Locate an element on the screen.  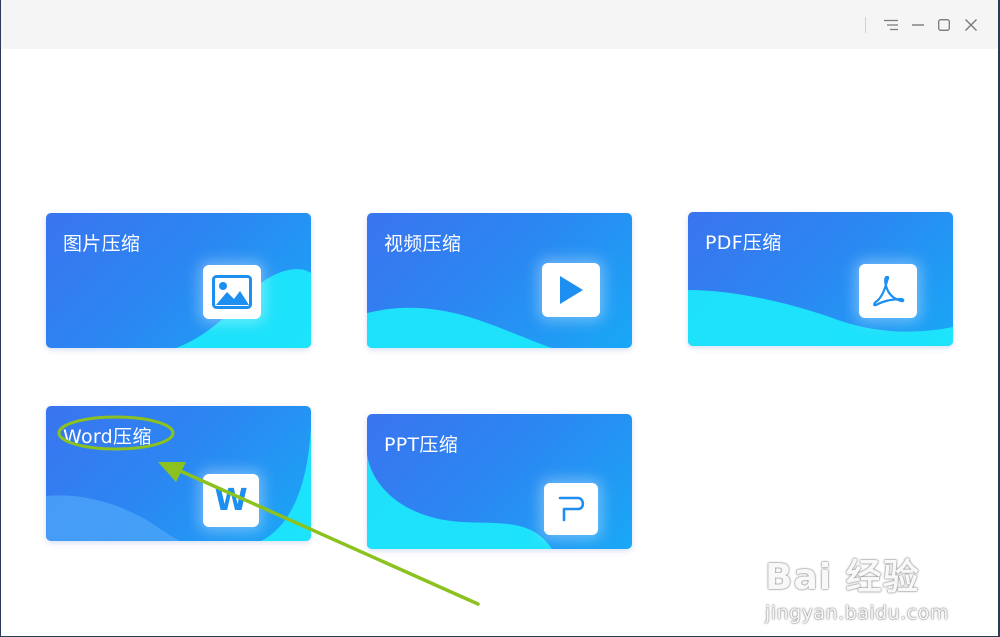
ppt-icon is located at coordinates (571, 509).